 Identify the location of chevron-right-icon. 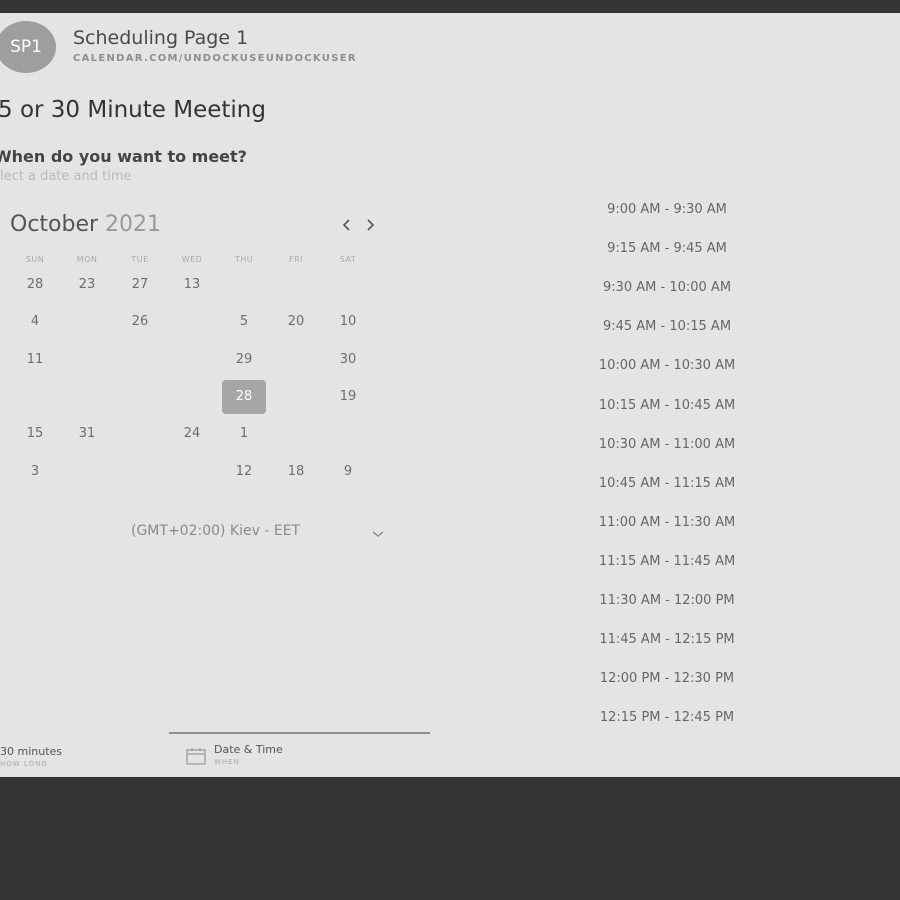
(371, 225).